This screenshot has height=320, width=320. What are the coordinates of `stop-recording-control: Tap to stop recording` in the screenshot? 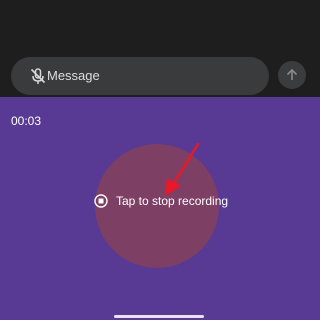 It's located at (161, 201).